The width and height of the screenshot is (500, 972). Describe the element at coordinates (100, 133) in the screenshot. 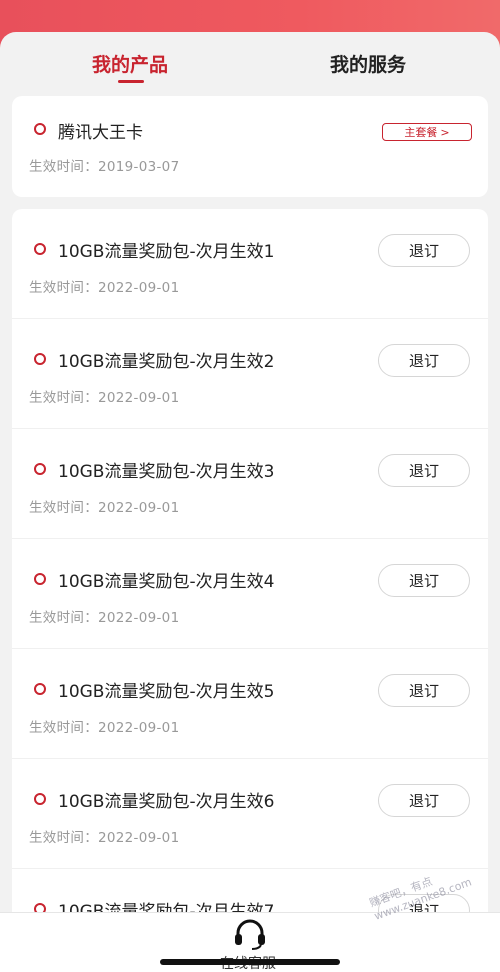

I see `main-plan-name: 腾讯大王卡` at that location.